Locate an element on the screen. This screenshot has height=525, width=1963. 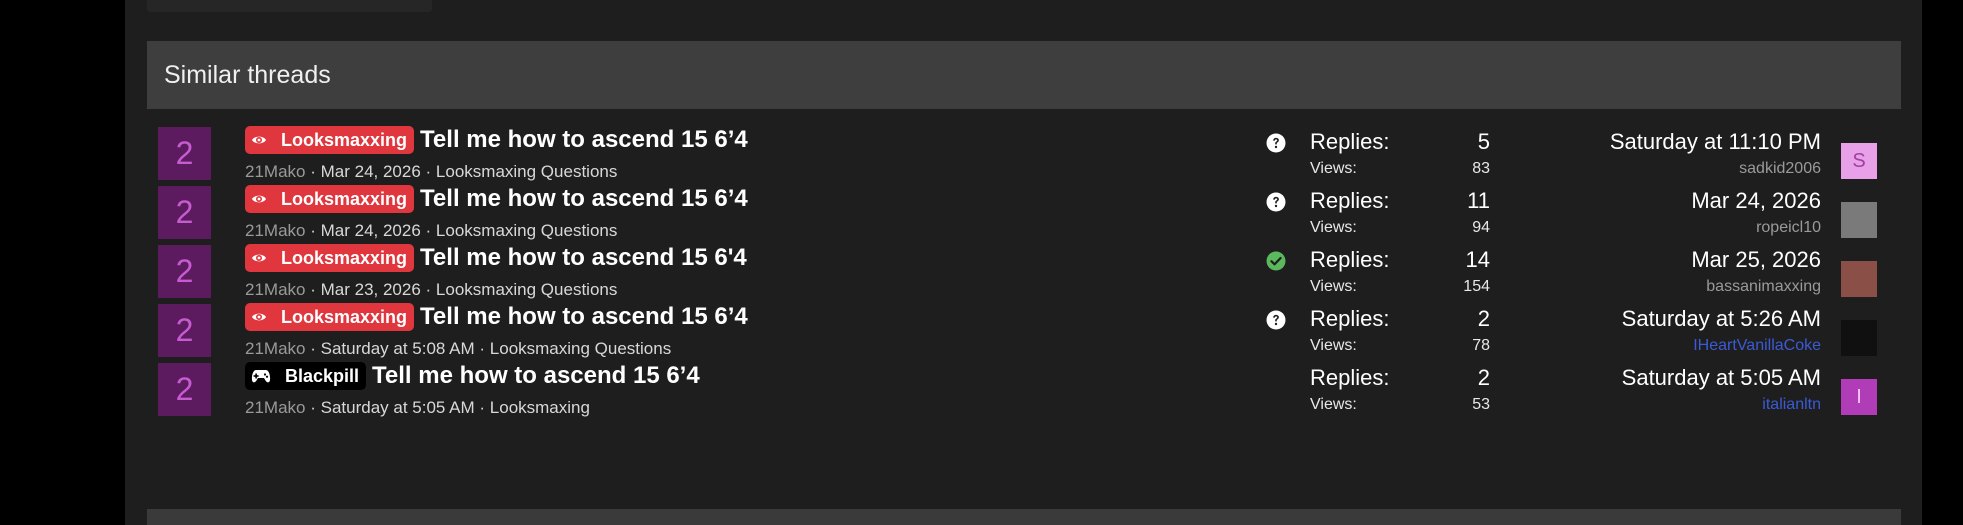
thread-stats: Replies: 2 Views: 78 is located at coordinates (1400, 331).